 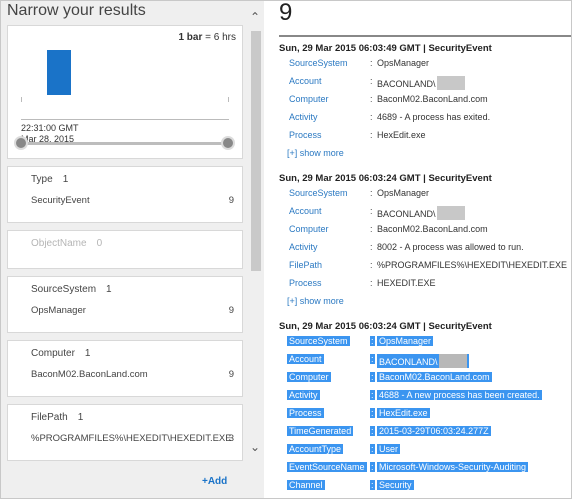 I want to click on event-field-row: Activity:4689 - A process has exited., so click(x=425, y=119).